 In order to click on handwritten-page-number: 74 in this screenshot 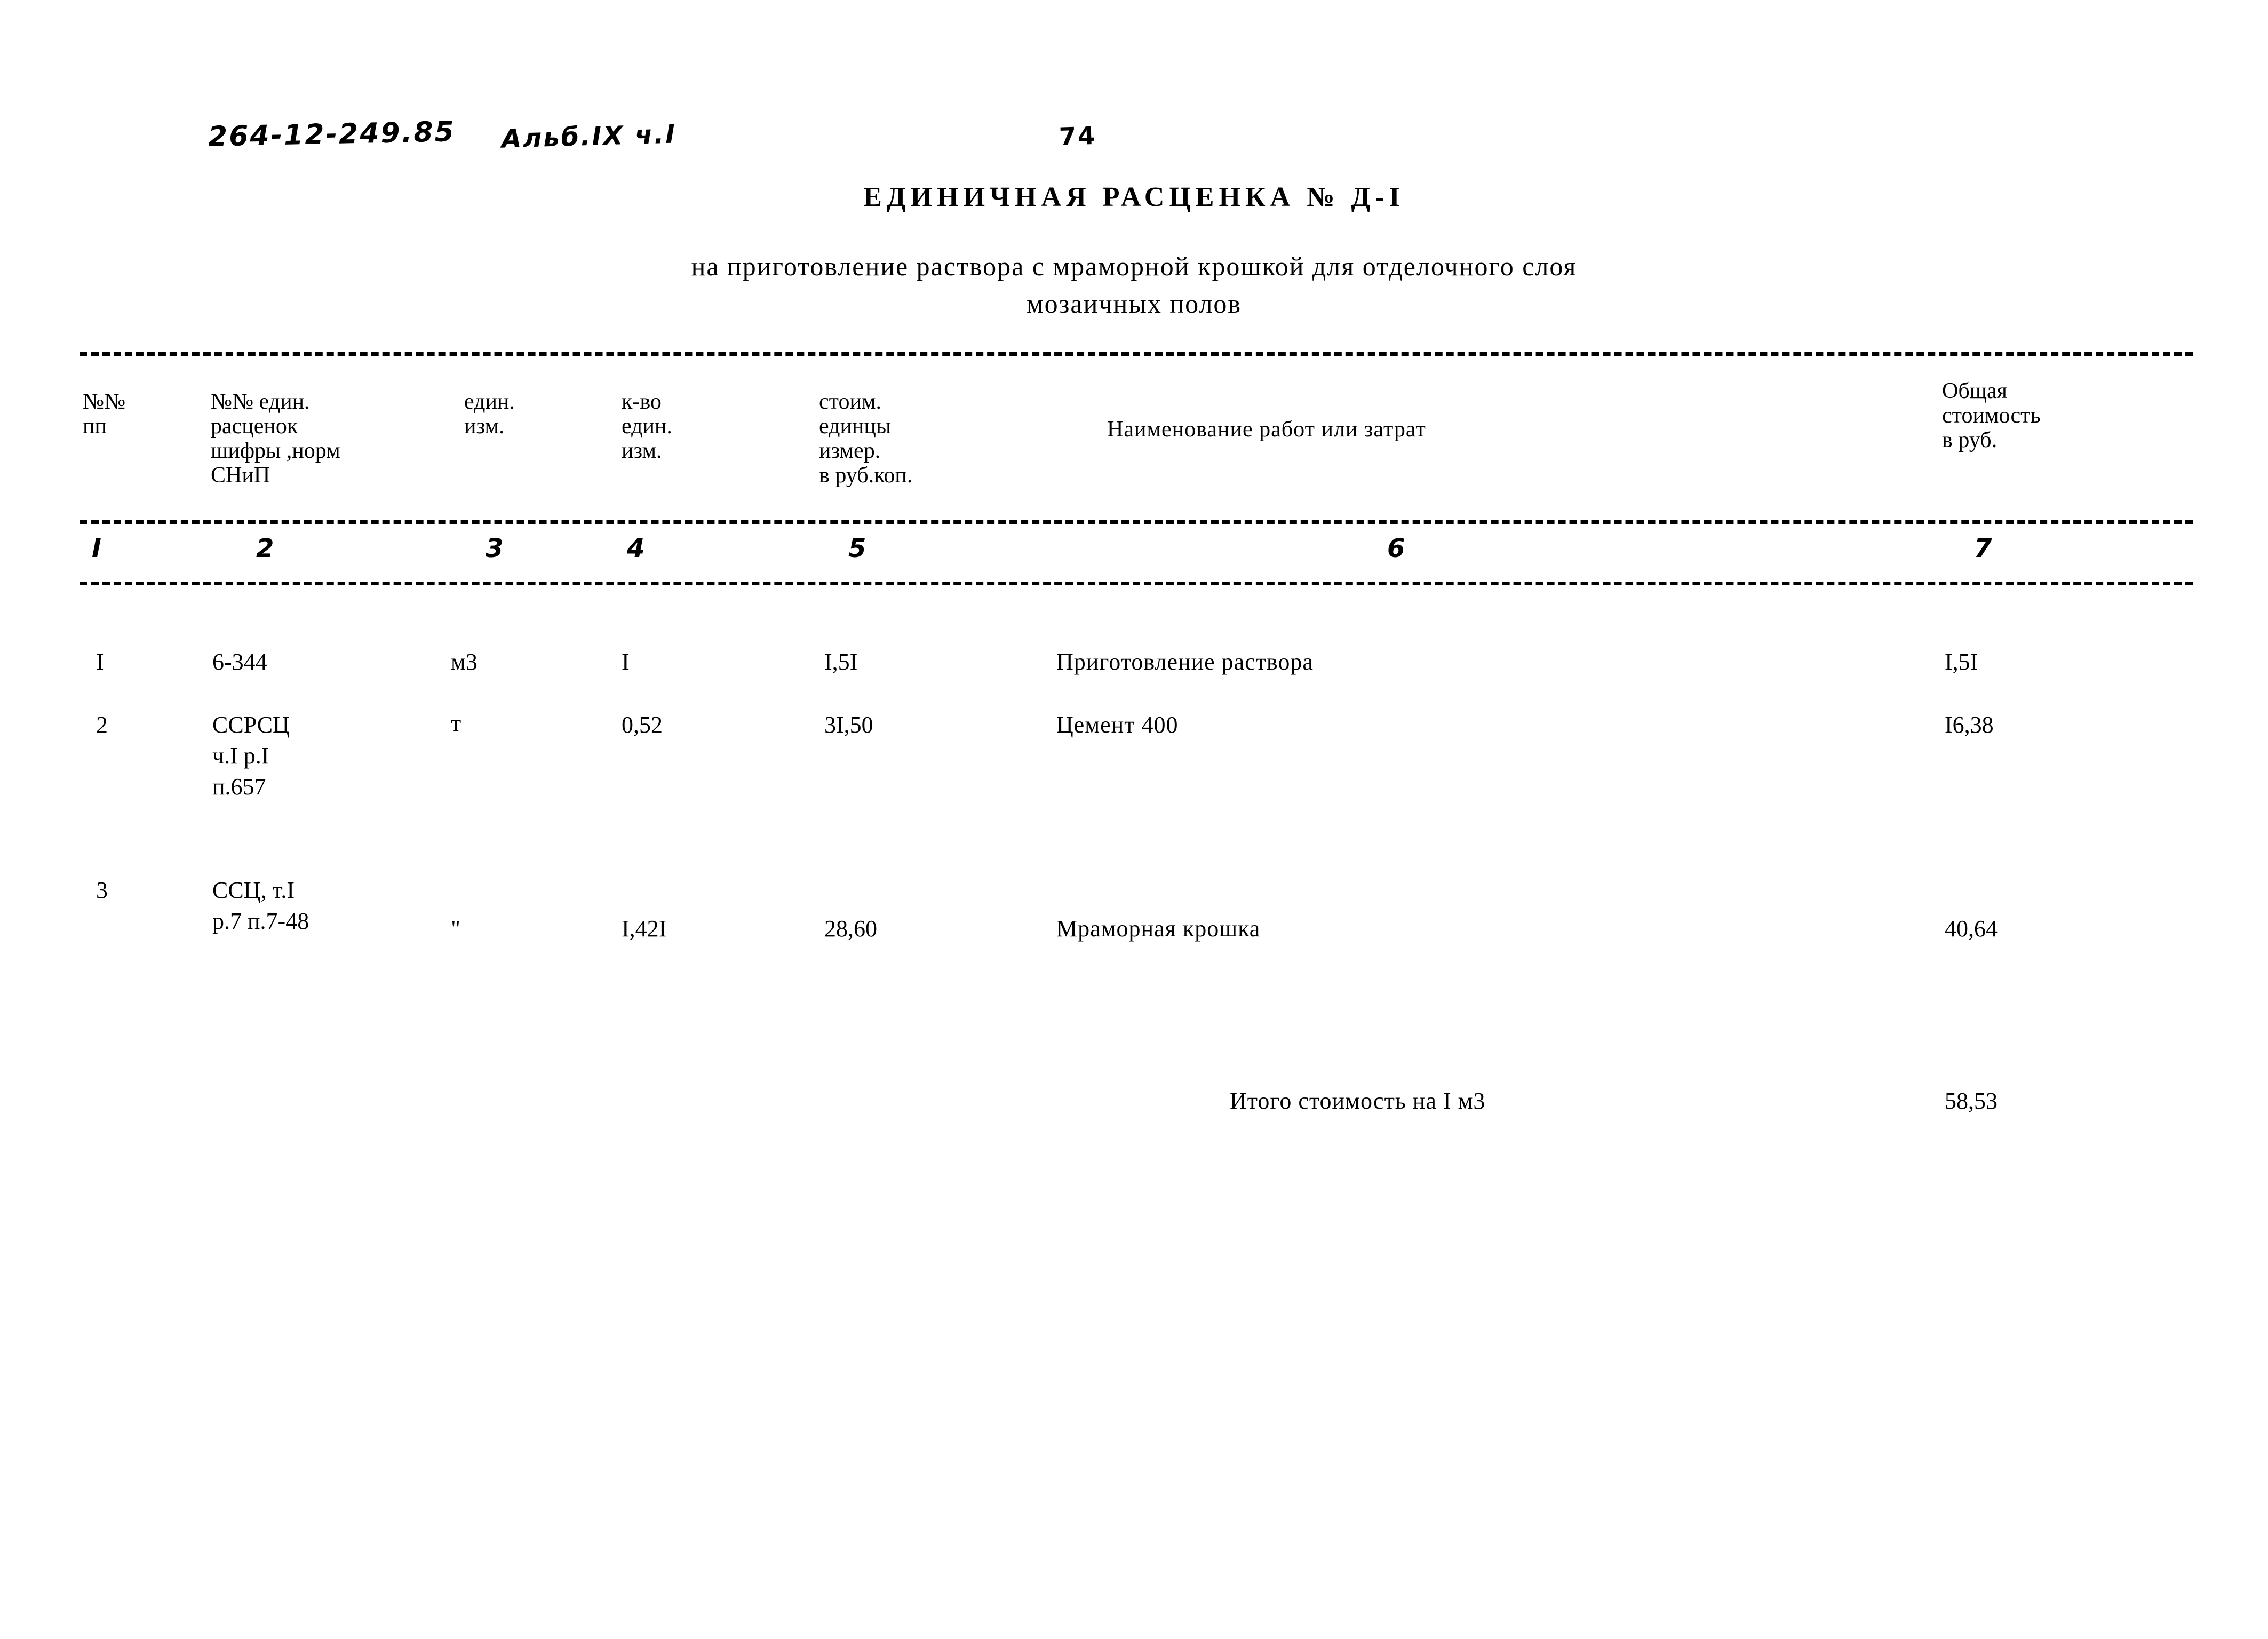, I will do `click(1078, 136)`.